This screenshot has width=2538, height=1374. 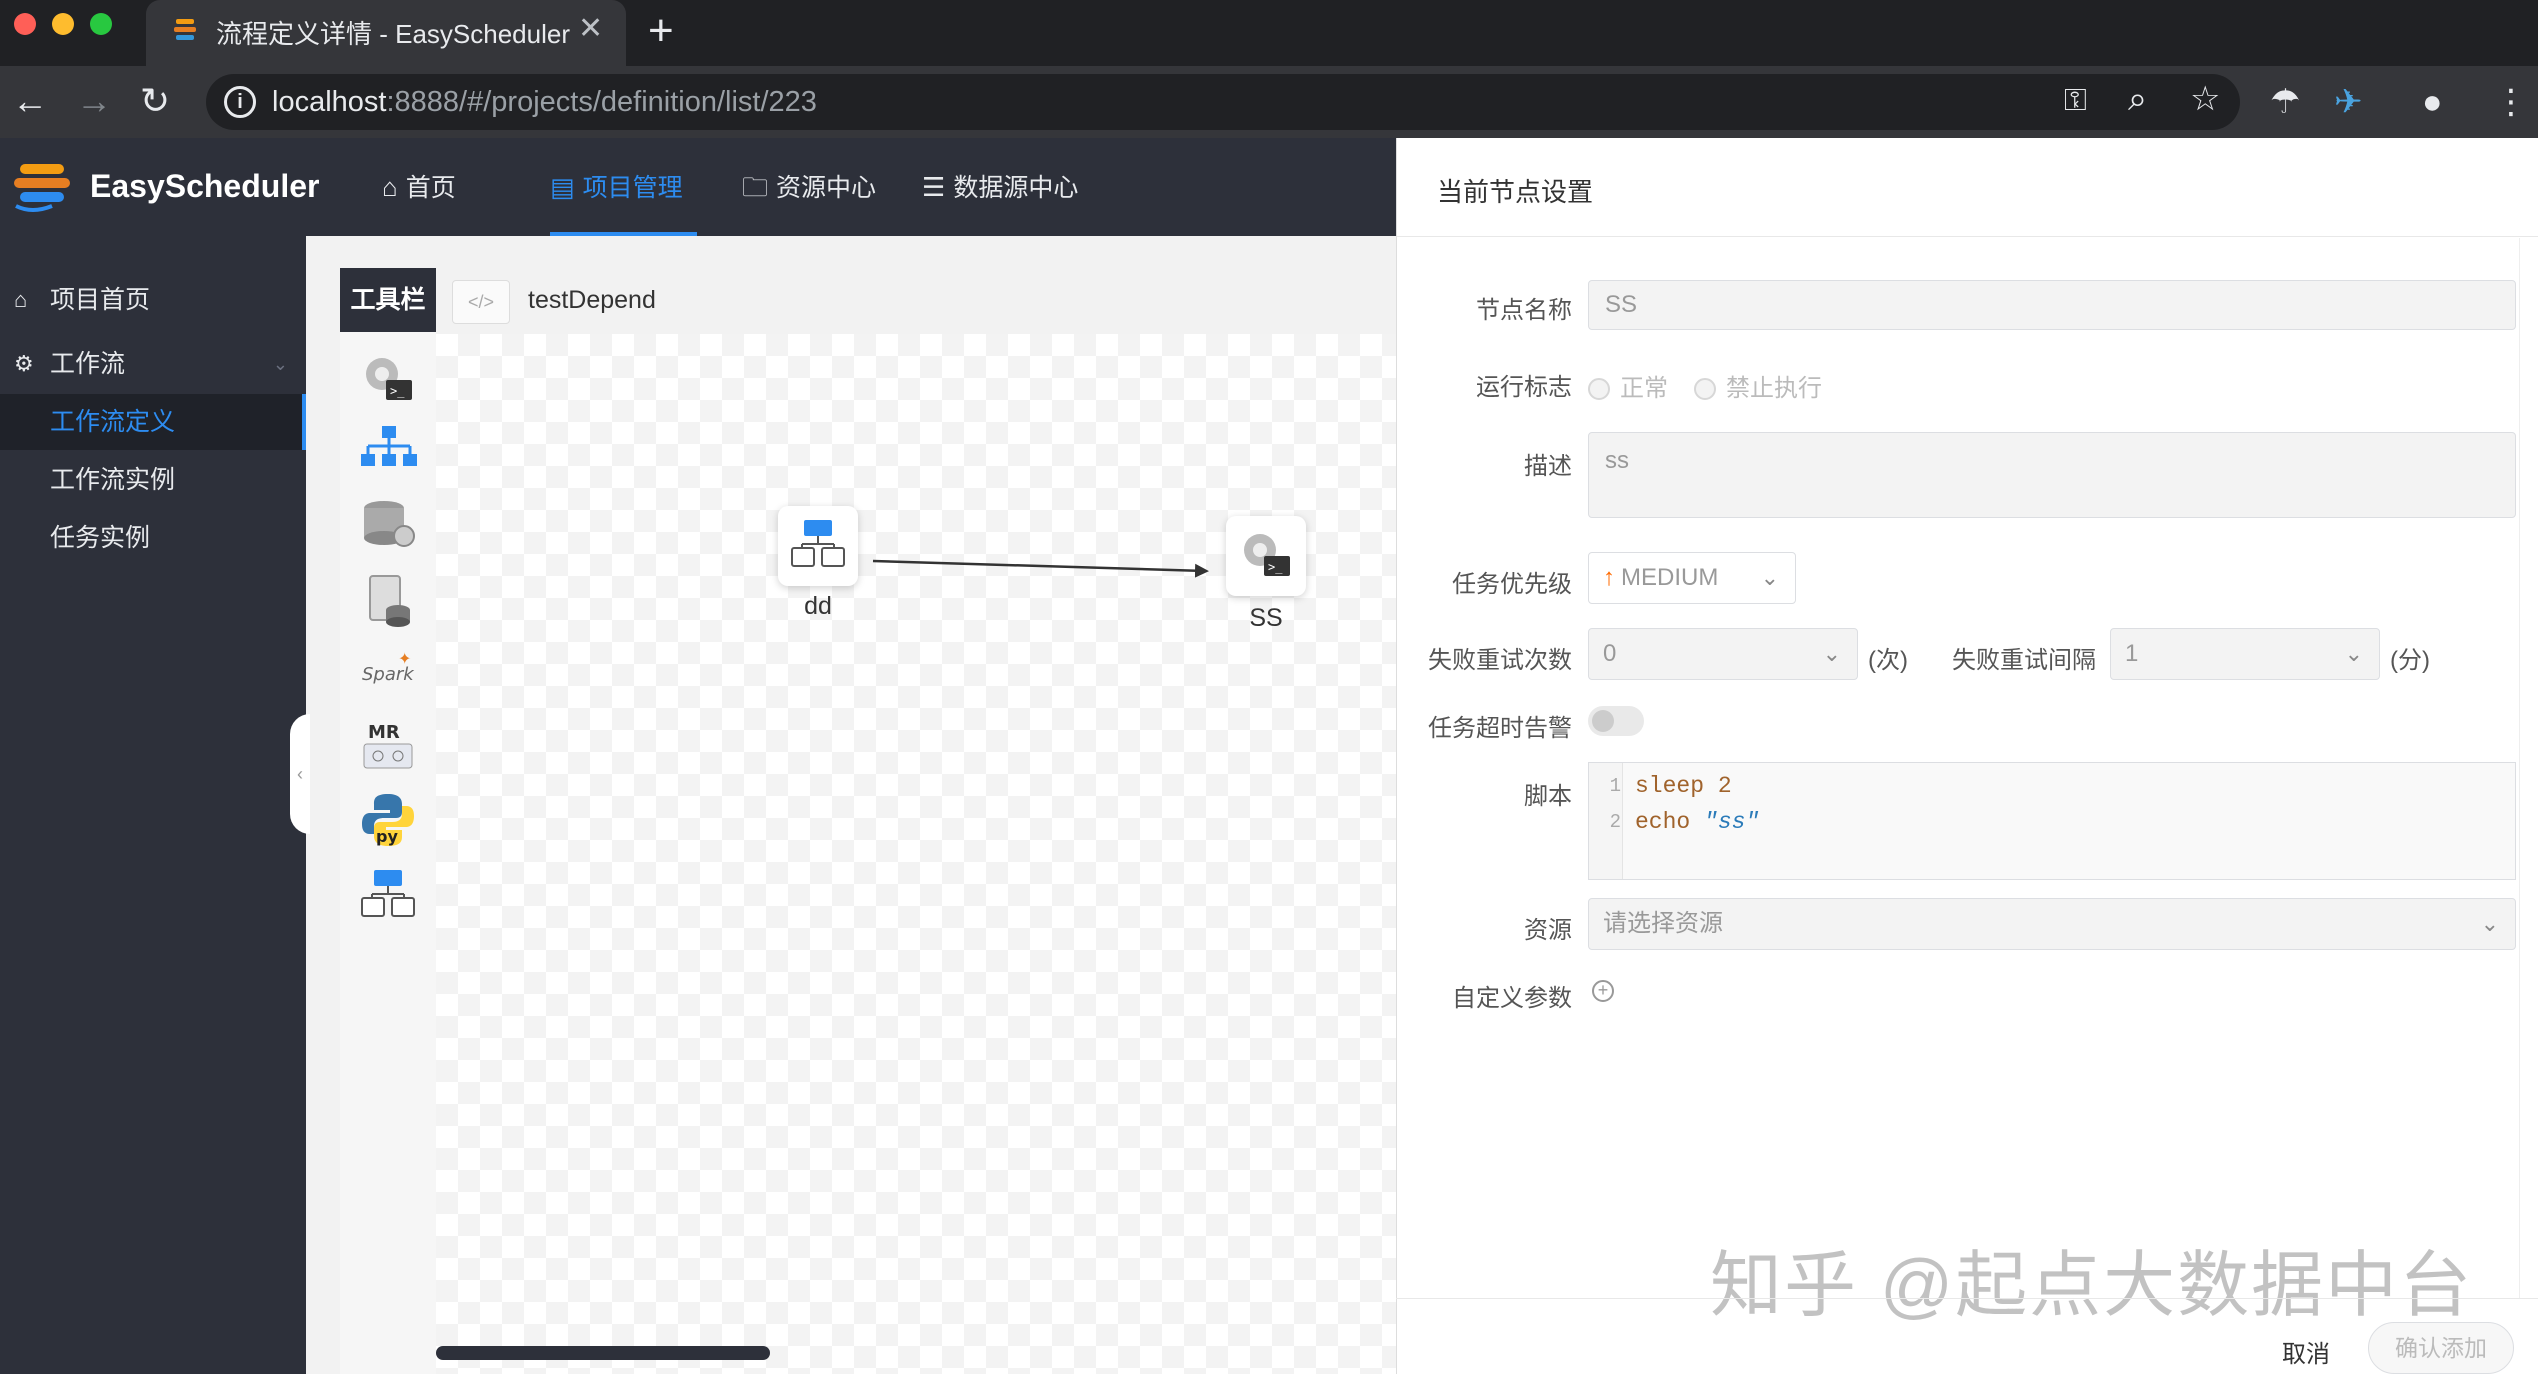 What do you see at coordinates (2306, 1351) in the screenshot?
I see `cancel-button: 取消` at bounding box center [2306, 1351].